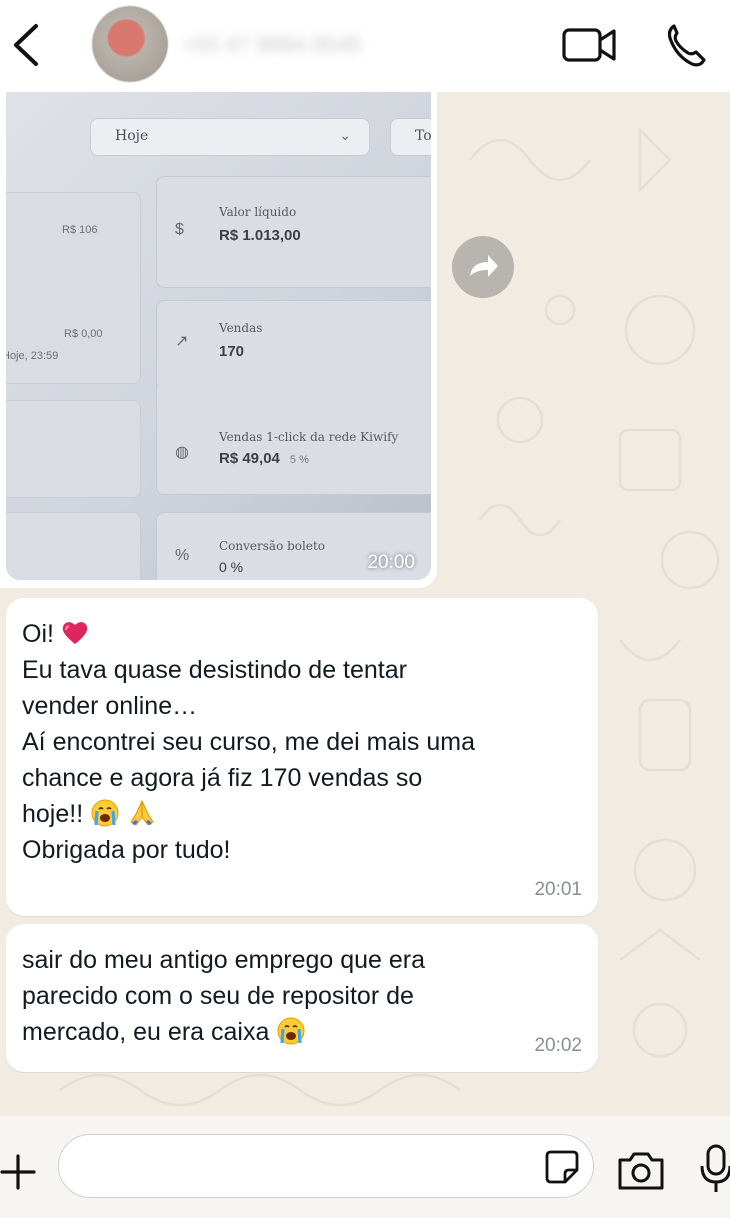  What do you see at coordinates (83, 334) in the screenshot?
I see `photo-left-value-2: R$ 0,00` at bounding box center [83, 334].